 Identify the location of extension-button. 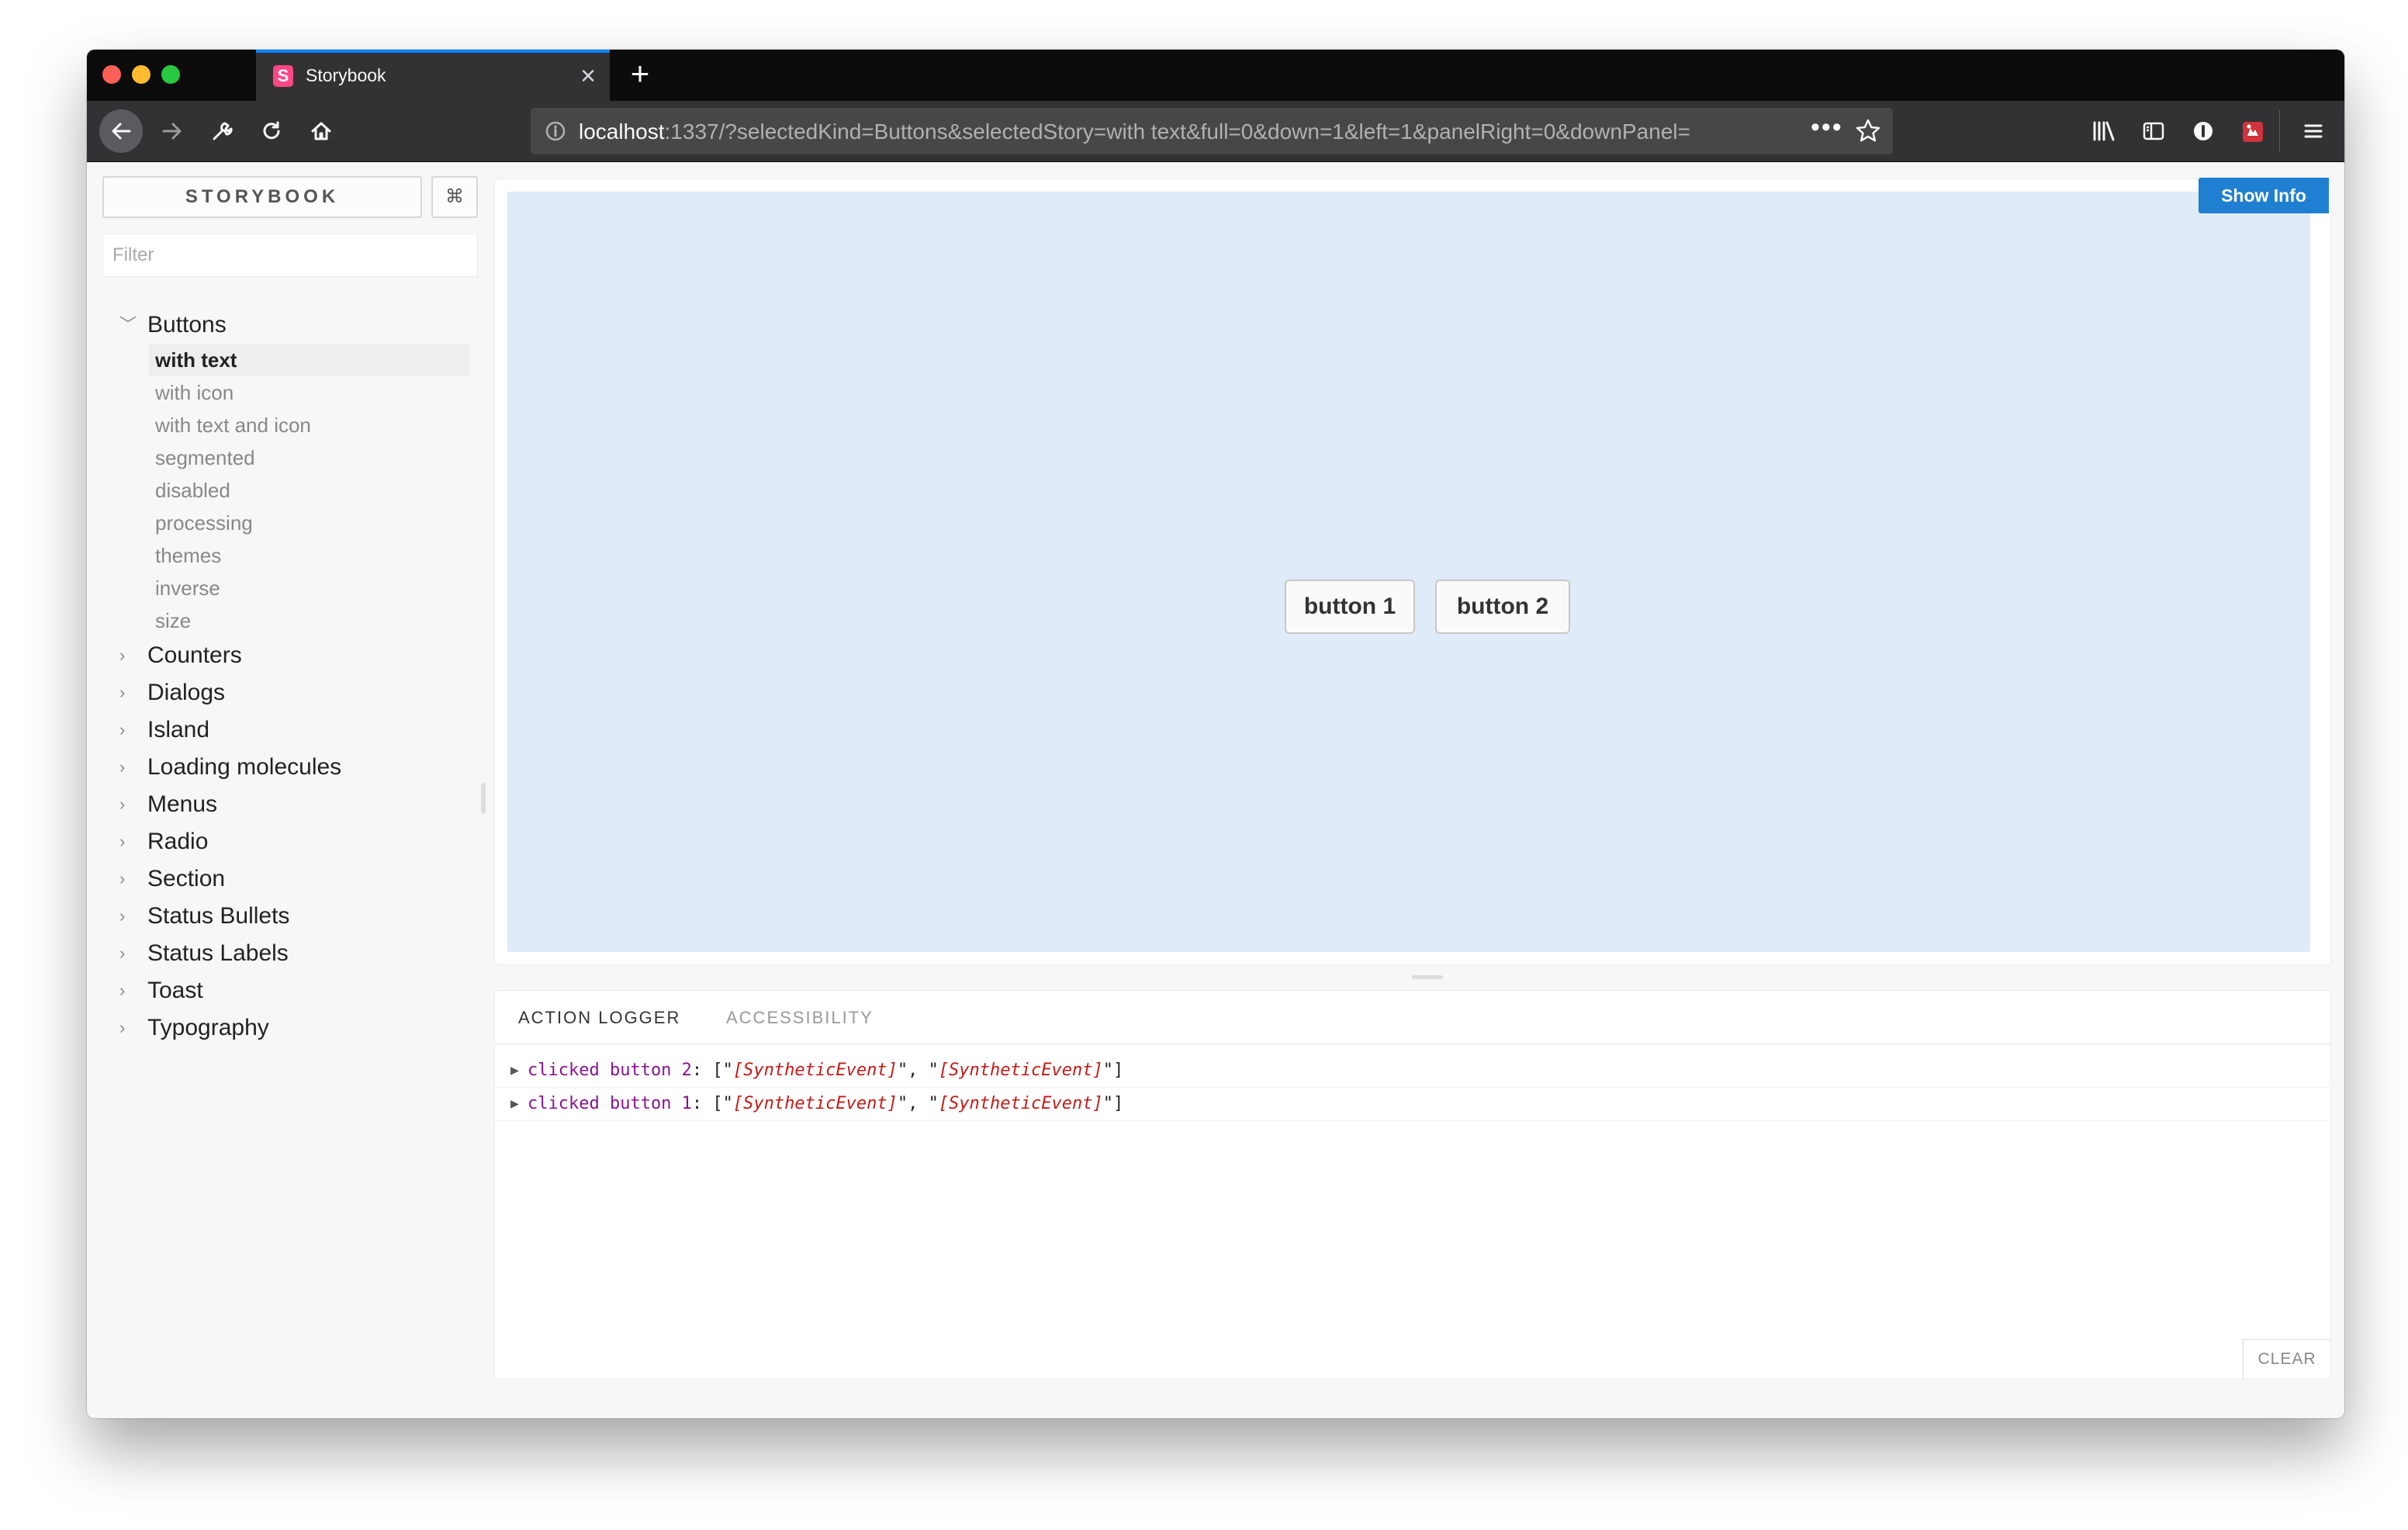
(2203, 131).